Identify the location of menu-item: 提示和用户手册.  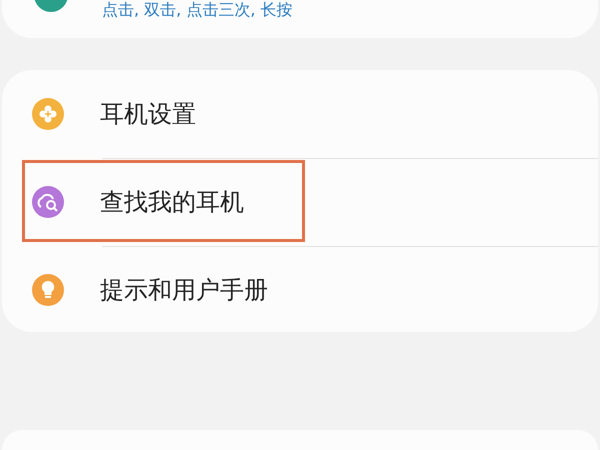
(184, 290).